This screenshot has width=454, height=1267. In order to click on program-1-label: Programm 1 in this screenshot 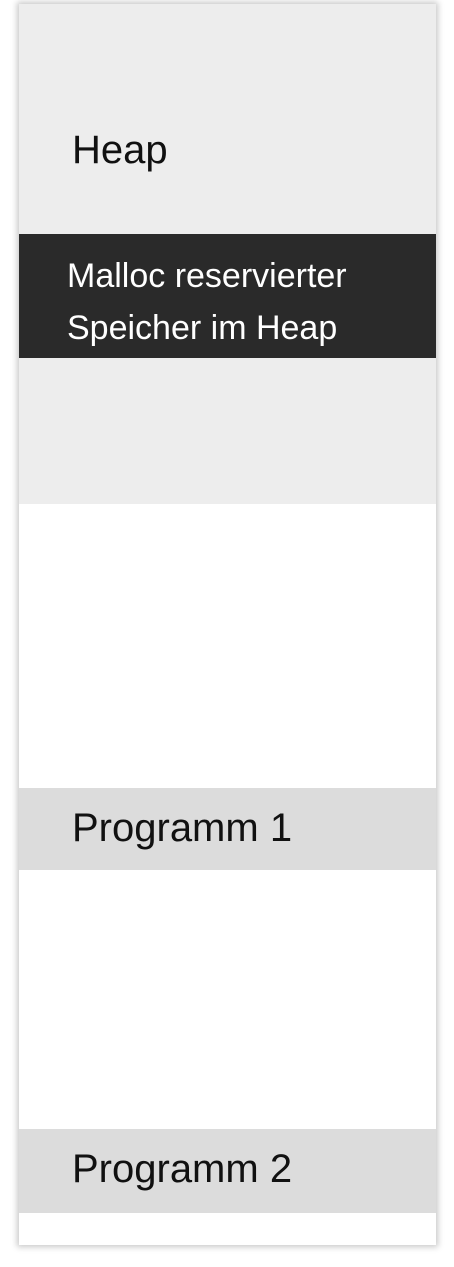, I will do `click(182, 828)`.